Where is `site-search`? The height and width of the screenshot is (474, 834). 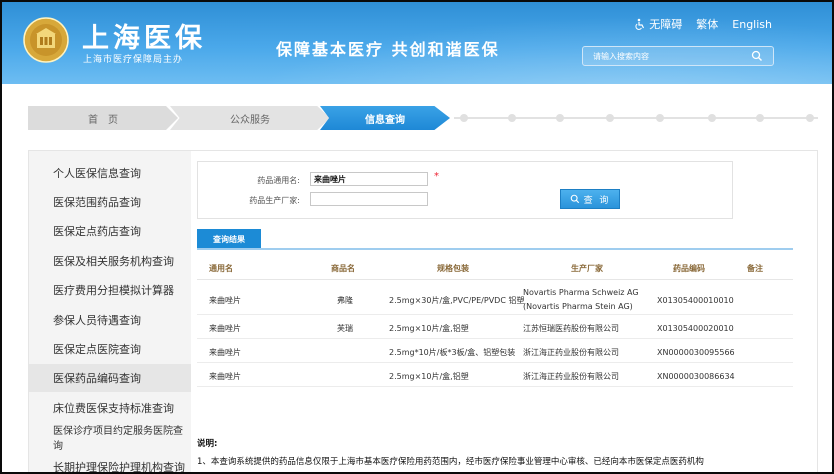 site-search is located at coordinates (678, 56).